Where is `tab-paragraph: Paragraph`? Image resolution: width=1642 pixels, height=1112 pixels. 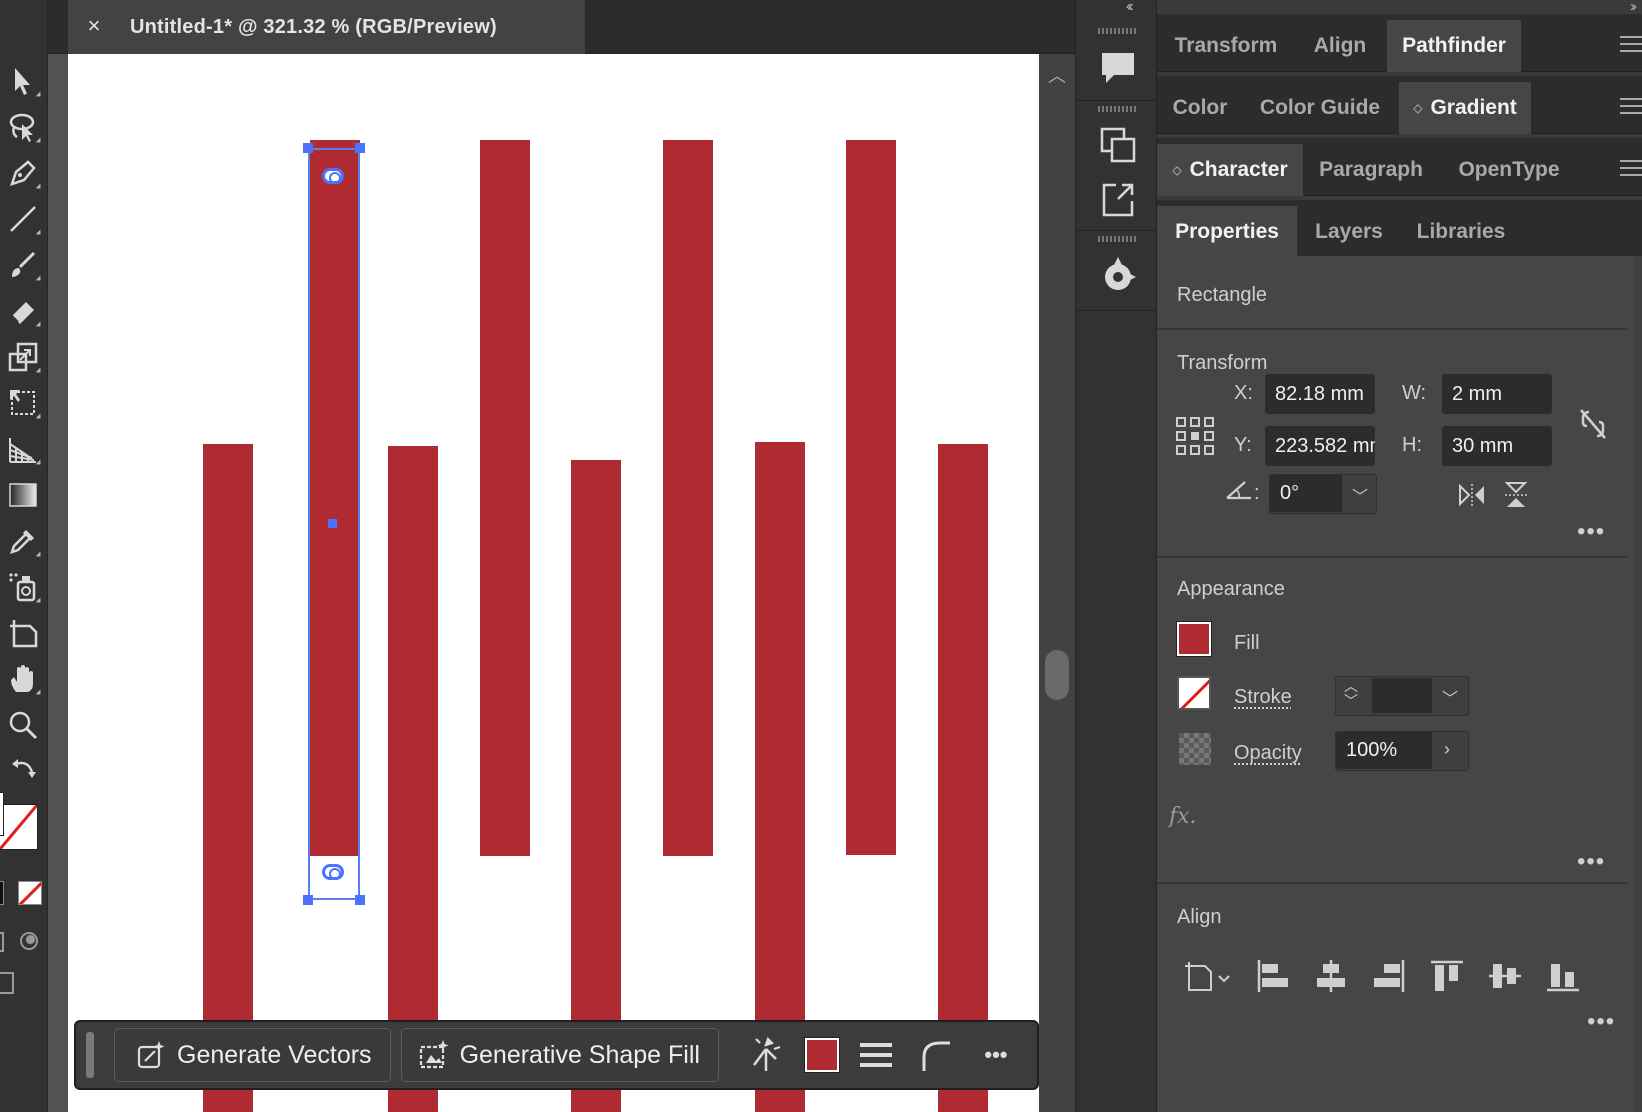
tab-paragraph: Paragraph is located at coordinates (1371, 170).